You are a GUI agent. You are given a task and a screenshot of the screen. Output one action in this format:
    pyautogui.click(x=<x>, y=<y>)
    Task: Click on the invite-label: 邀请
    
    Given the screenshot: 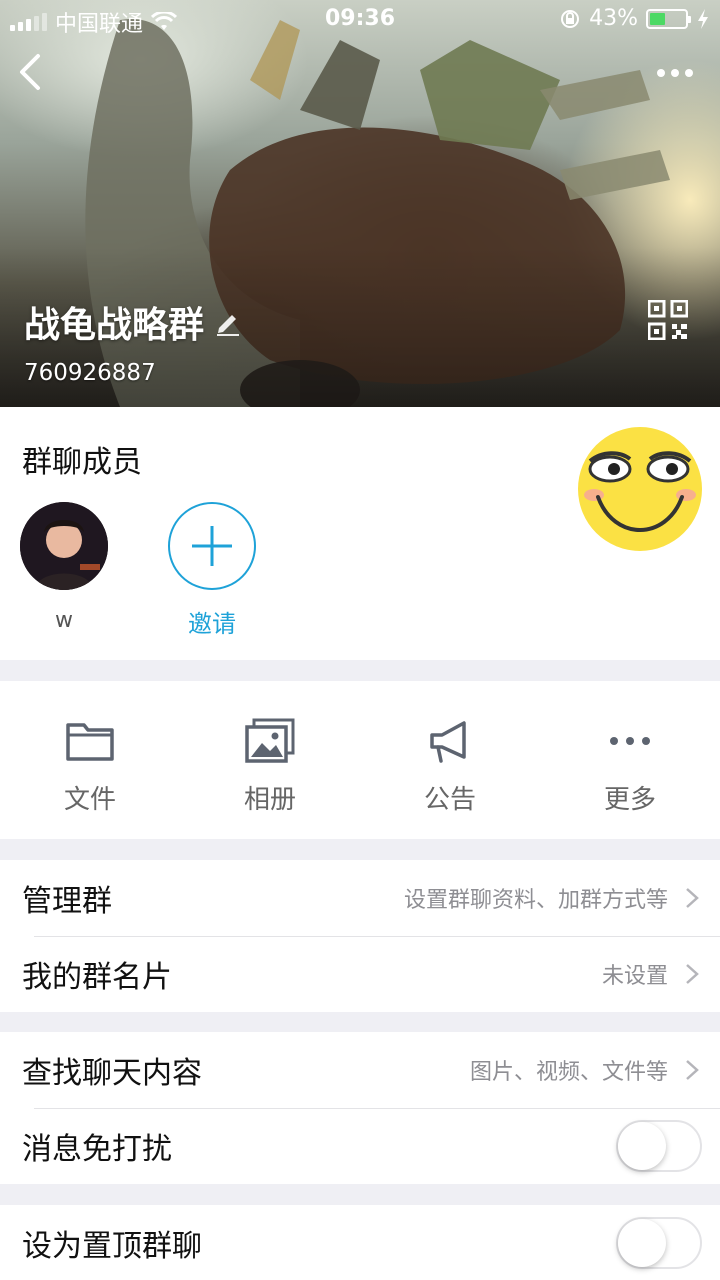 What is the action you would take?
    pyautogui.click(x=212, y=624)
    